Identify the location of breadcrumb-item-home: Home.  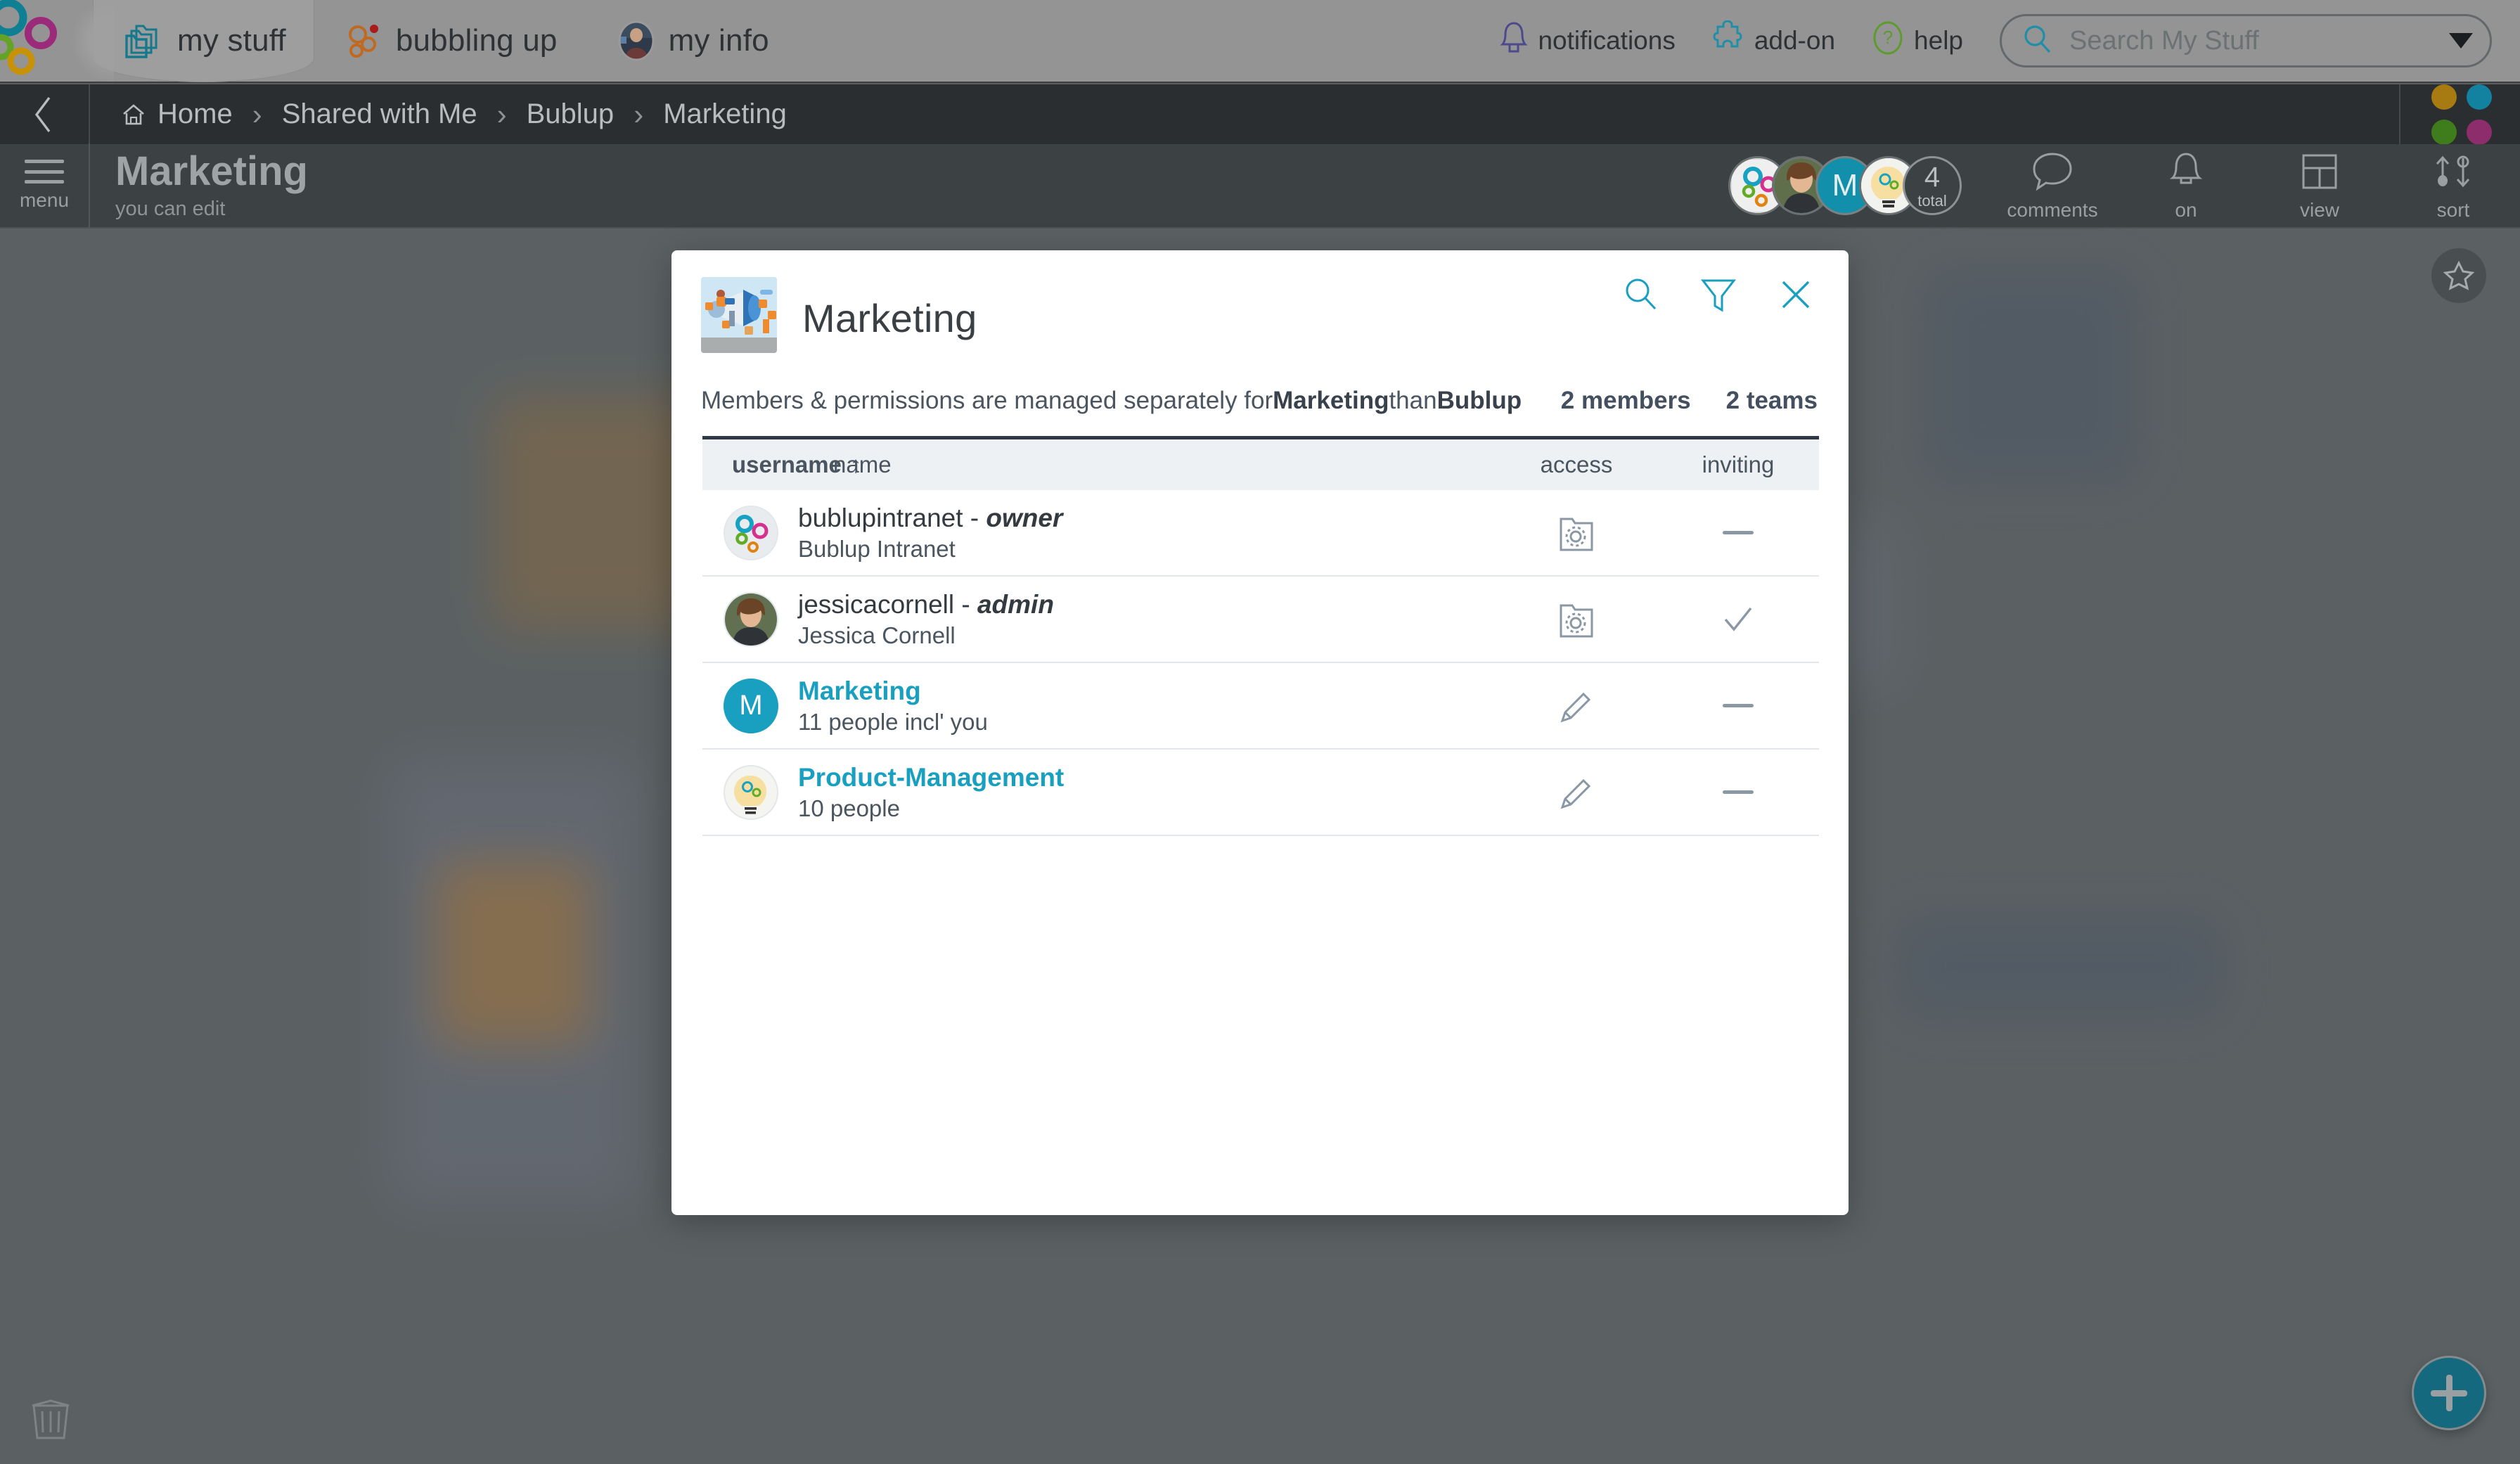
(177, 114).